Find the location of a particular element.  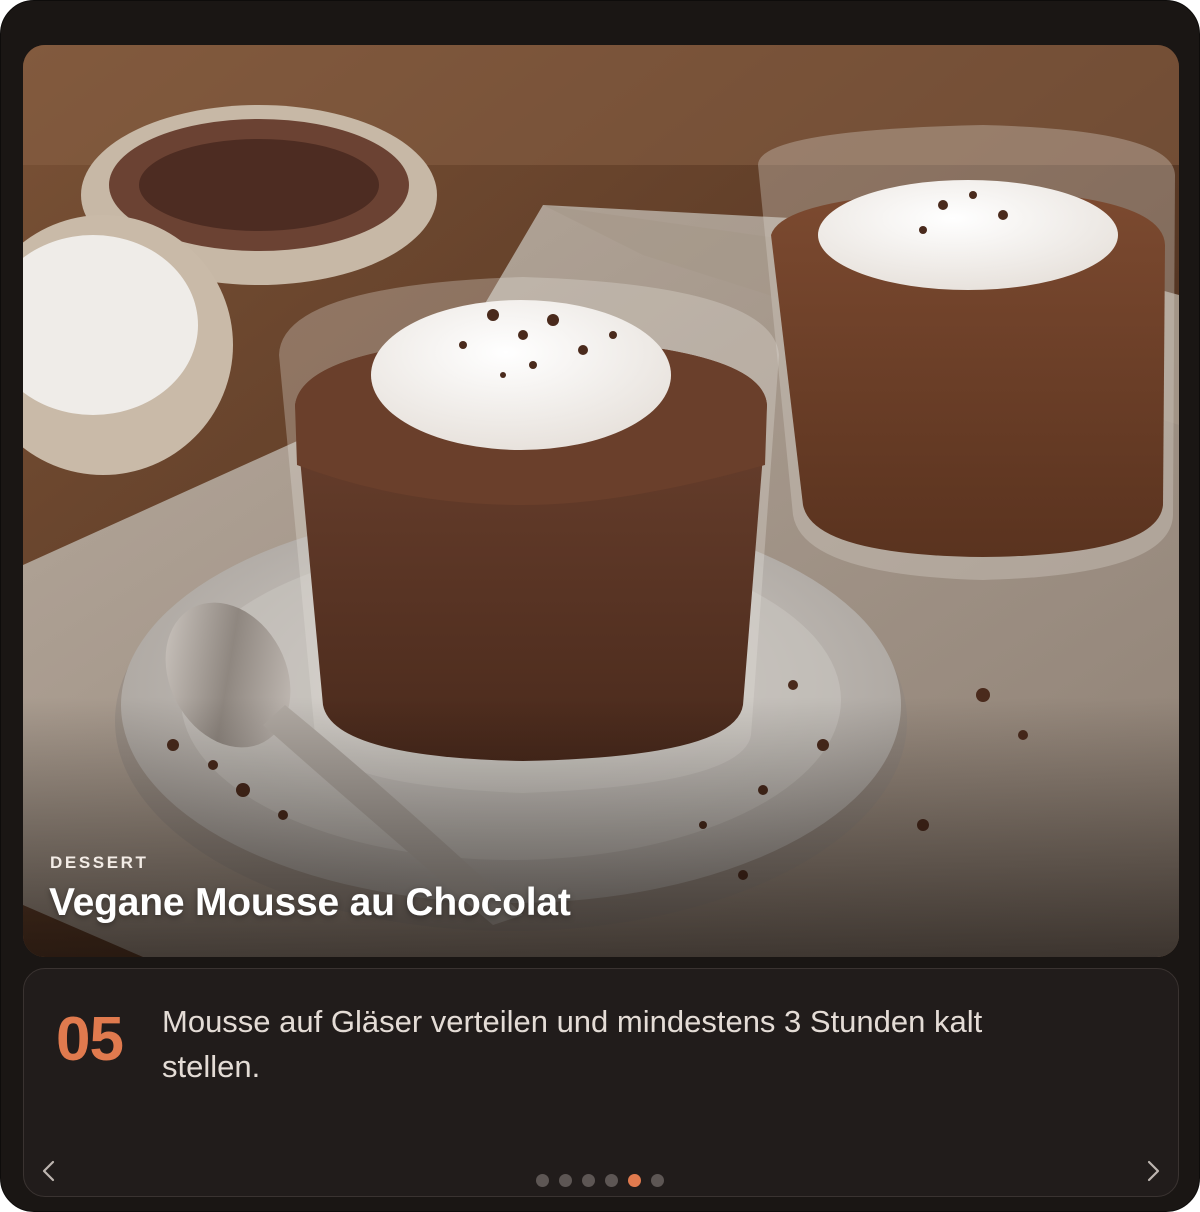

previous-step-button is located at coordinates (50, 1171).